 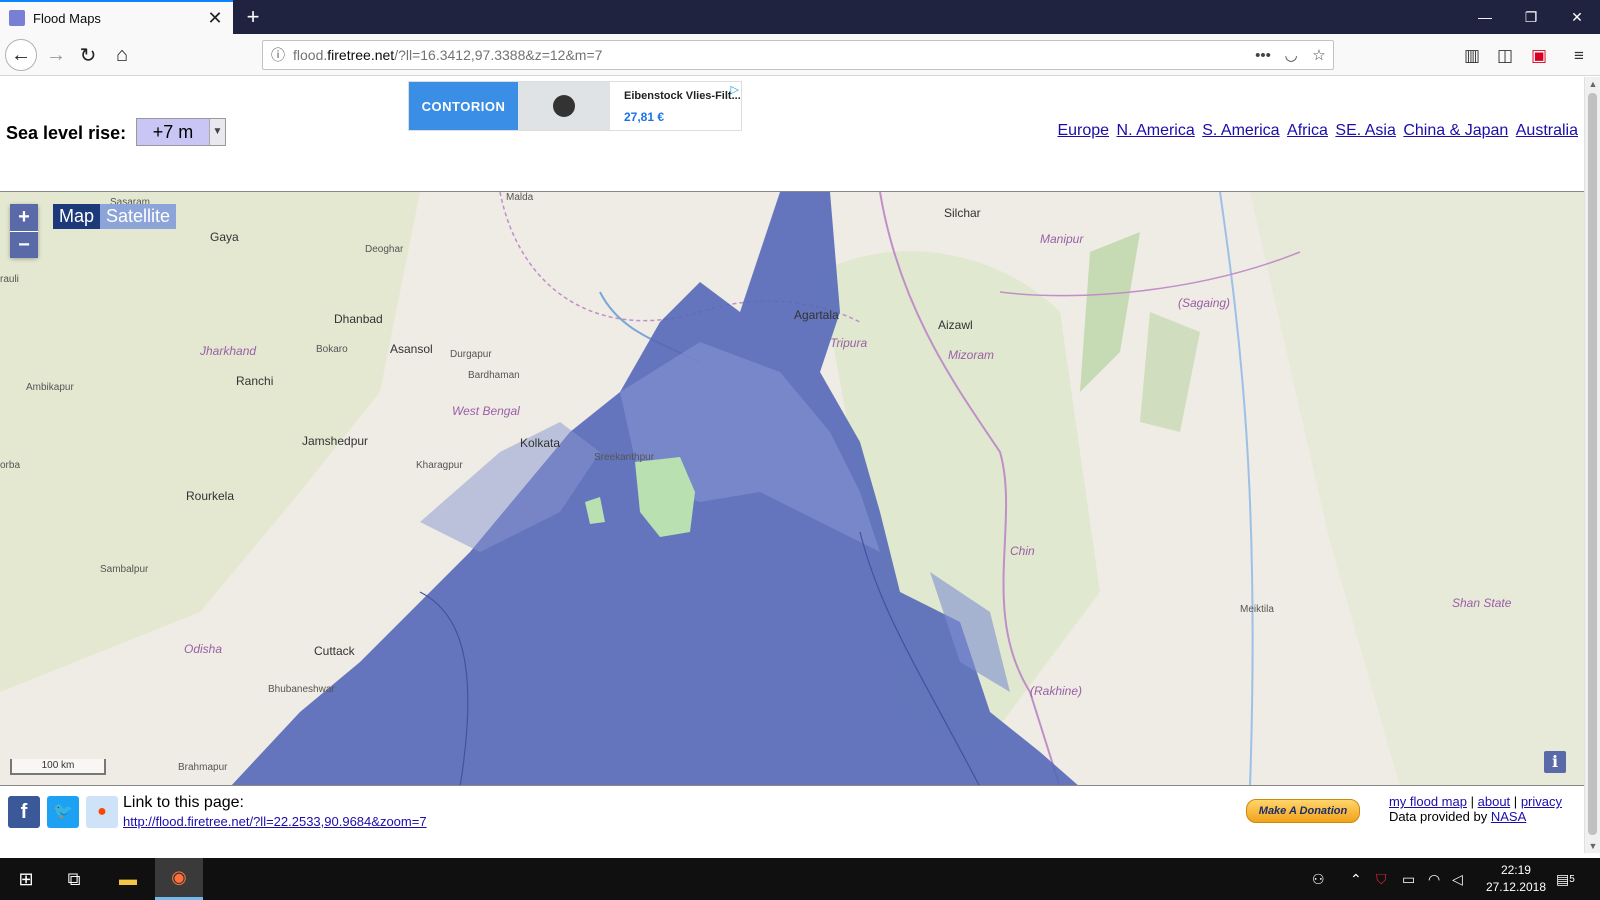 I want to click on map-label: Rourkela, so click(x=210, y=496).